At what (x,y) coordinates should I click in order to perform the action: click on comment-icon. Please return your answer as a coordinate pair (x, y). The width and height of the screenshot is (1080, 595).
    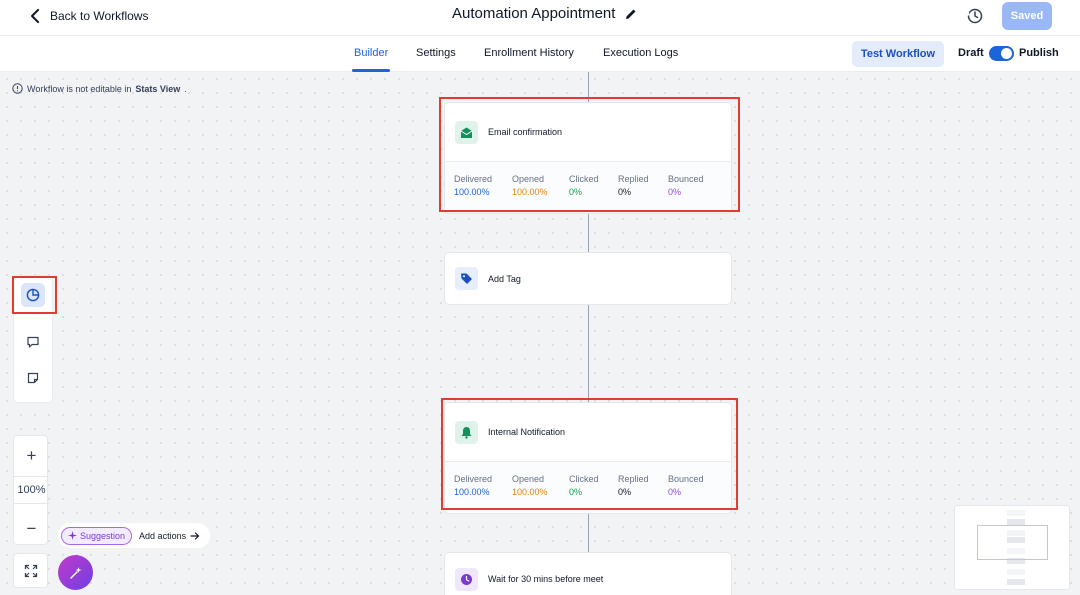
    Looking at the image, I should click on (33, 342).